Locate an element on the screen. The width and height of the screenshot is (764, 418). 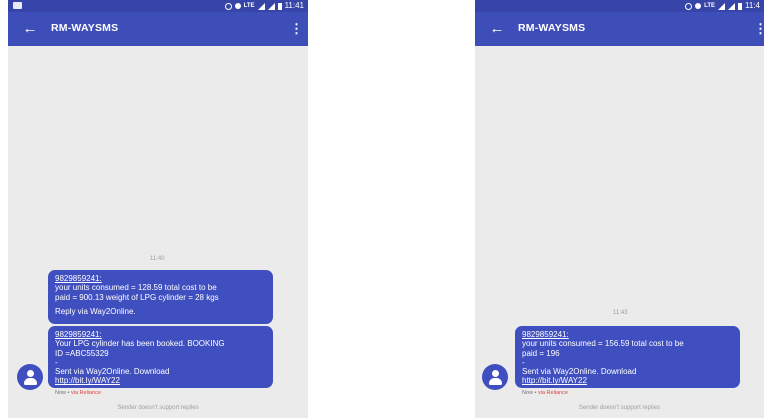
status-icons: LTE 11:4 is located at coordinates (722, 6).